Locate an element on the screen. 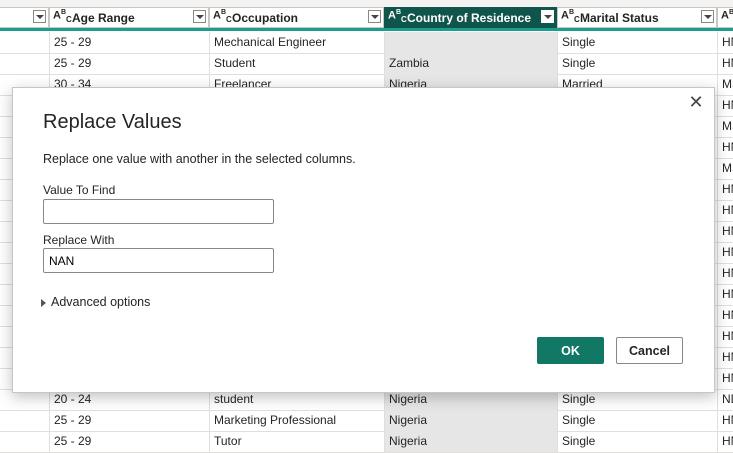 The height and width of the screenshot is (453, 733). dialog-title: Replace Values is located at coordinates (112, 122).